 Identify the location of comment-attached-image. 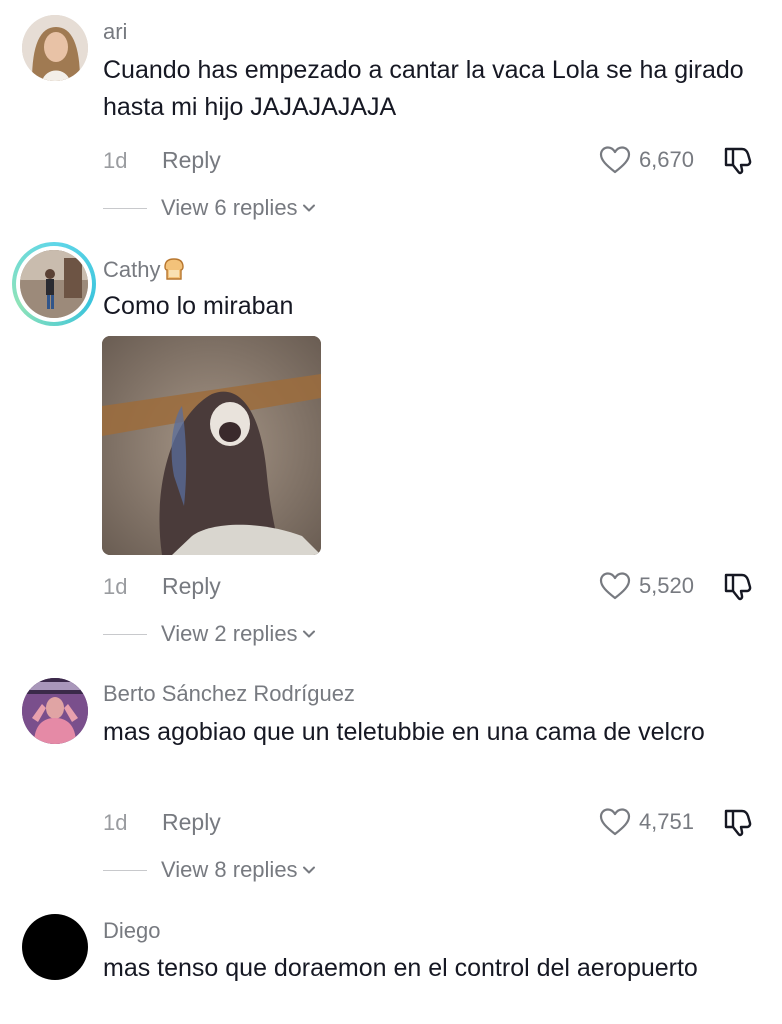
(211, 445).